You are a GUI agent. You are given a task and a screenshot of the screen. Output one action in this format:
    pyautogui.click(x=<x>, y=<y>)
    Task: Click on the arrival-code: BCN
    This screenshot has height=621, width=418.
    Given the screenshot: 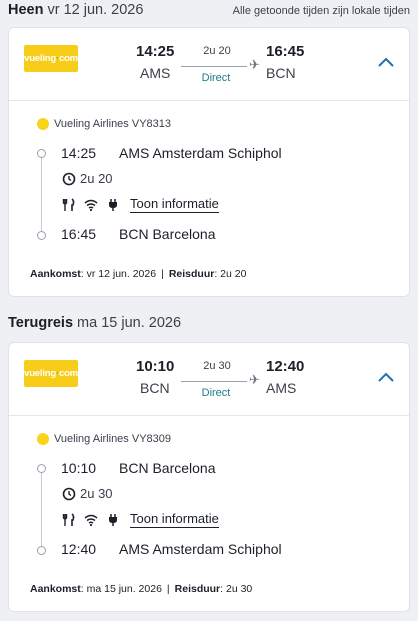 What is the action you would take?
    pyautogui.click(x=281, y=73)
    